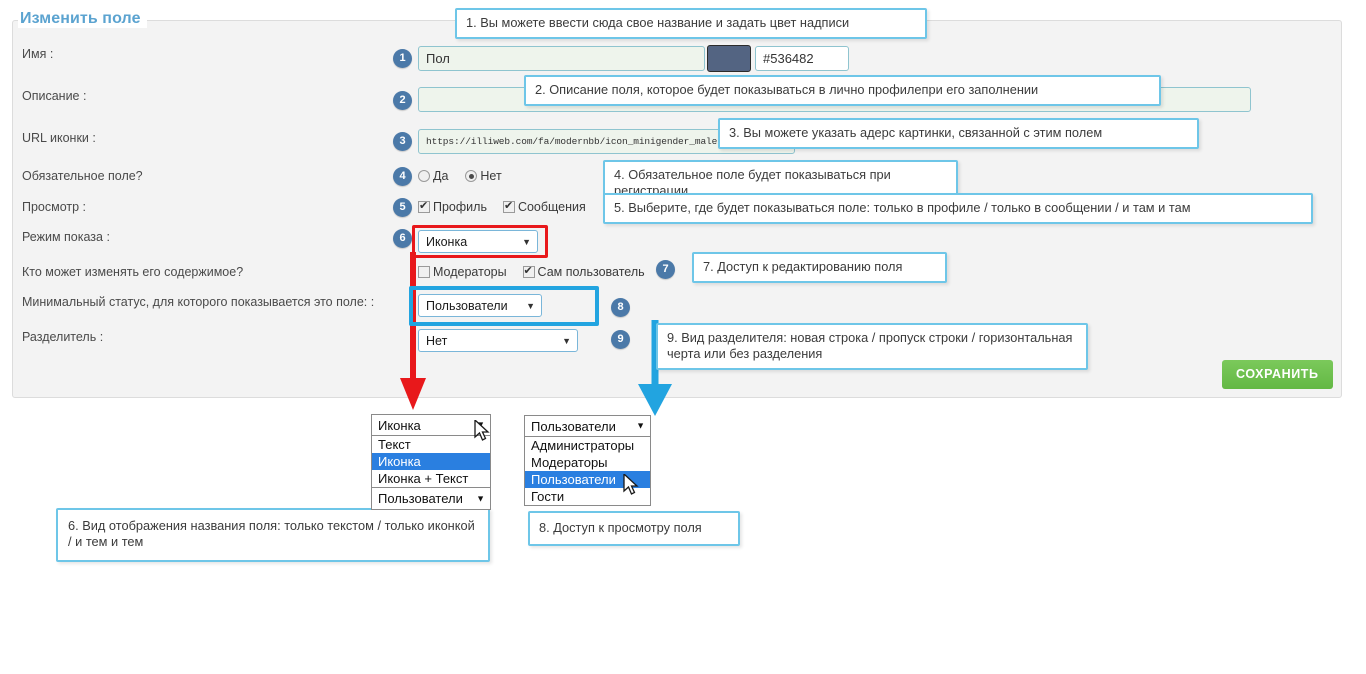 The width and height of the screenshot is (1366, 674). What do you see at coordinates (59, 138) in the screenshot?
I see `label-icon-url: URL иконки :` at bounding box center [59, 138].